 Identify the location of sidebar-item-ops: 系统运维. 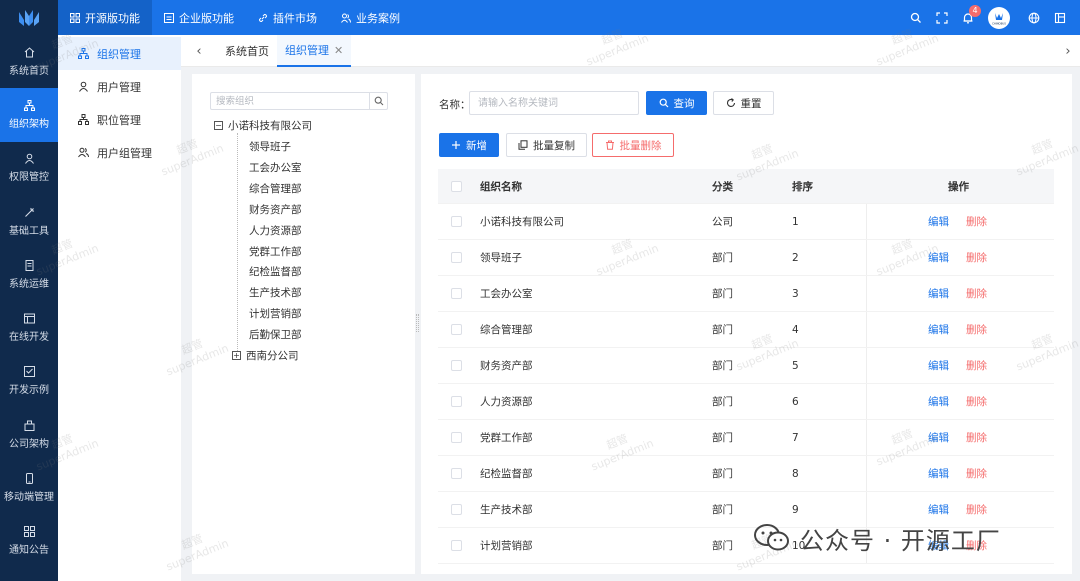
(29, 274).